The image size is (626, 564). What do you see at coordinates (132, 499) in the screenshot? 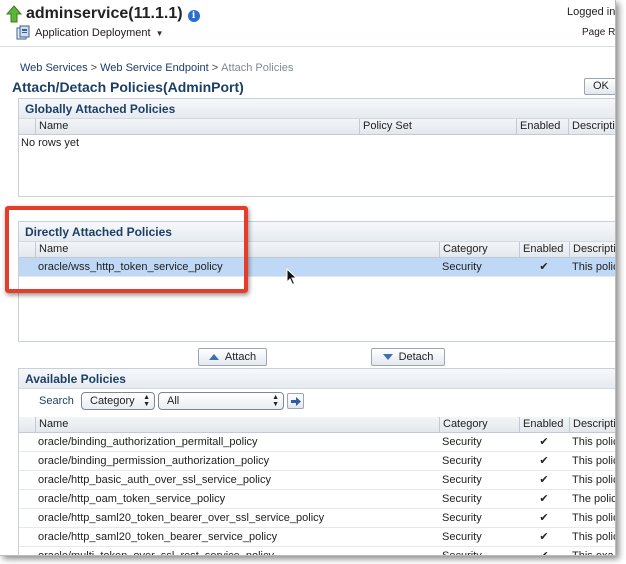
I see `policy-name: oracle/http_oam_token_service_policy` at bounding box center [132, 499].